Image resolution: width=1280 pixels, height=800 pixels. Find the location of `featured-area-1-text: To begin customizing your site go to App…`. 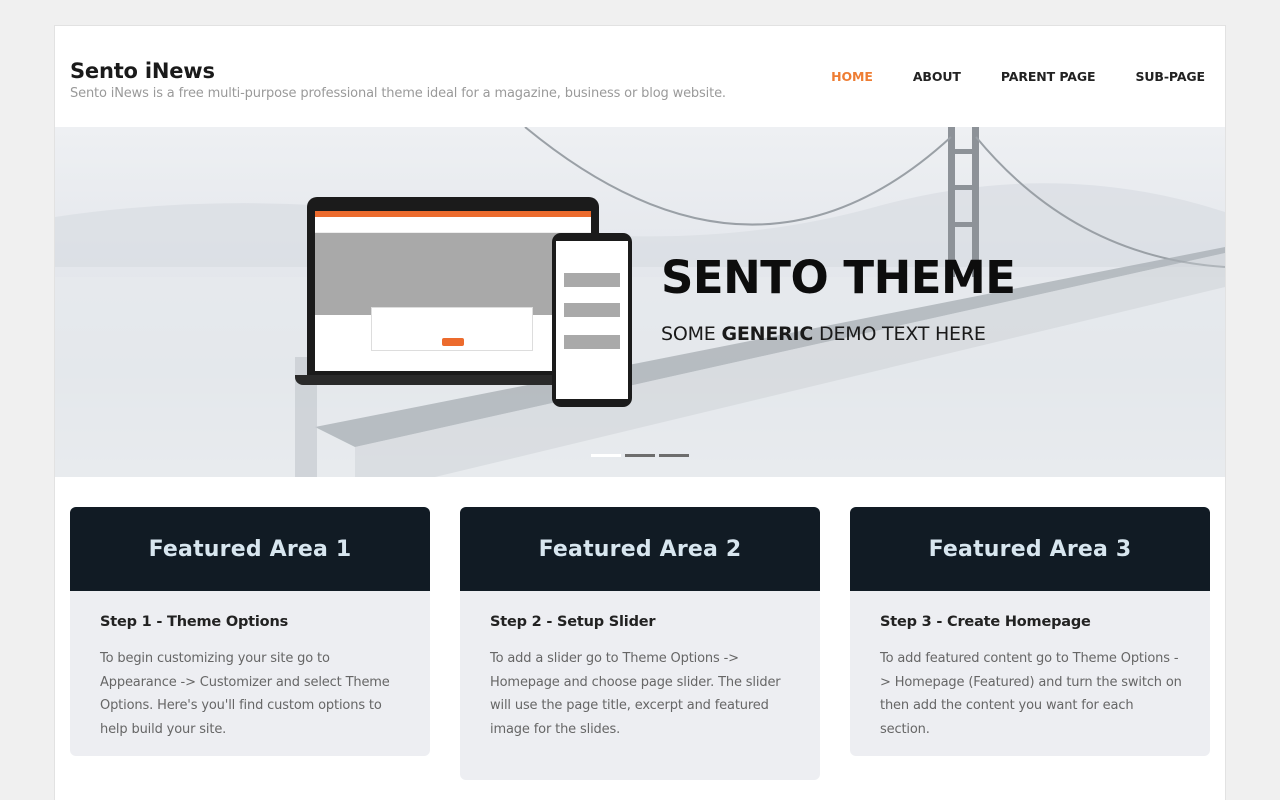

featured-area-1-text: To begin customizing your site go to App… is located at coordinates (245, 694).